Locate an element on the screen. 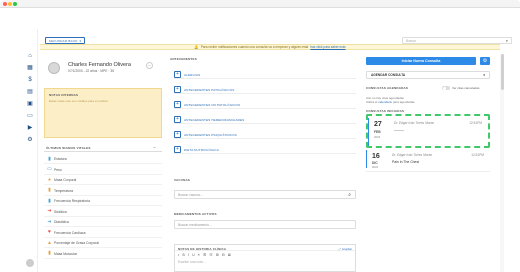 This screenshot has width=520, height=272. antecedente-item: + ANTECEDENTES PSIQUIÁTRICOS is located at coordinates (265, 134).